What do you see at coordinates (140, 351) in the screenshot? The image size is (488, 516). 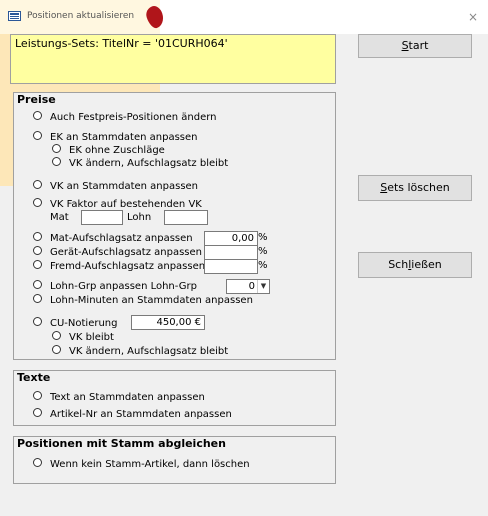 I see `option-vk-aendern: VK ändern, Aufschlagsatz bleibt` at bounding box center [140, 351].